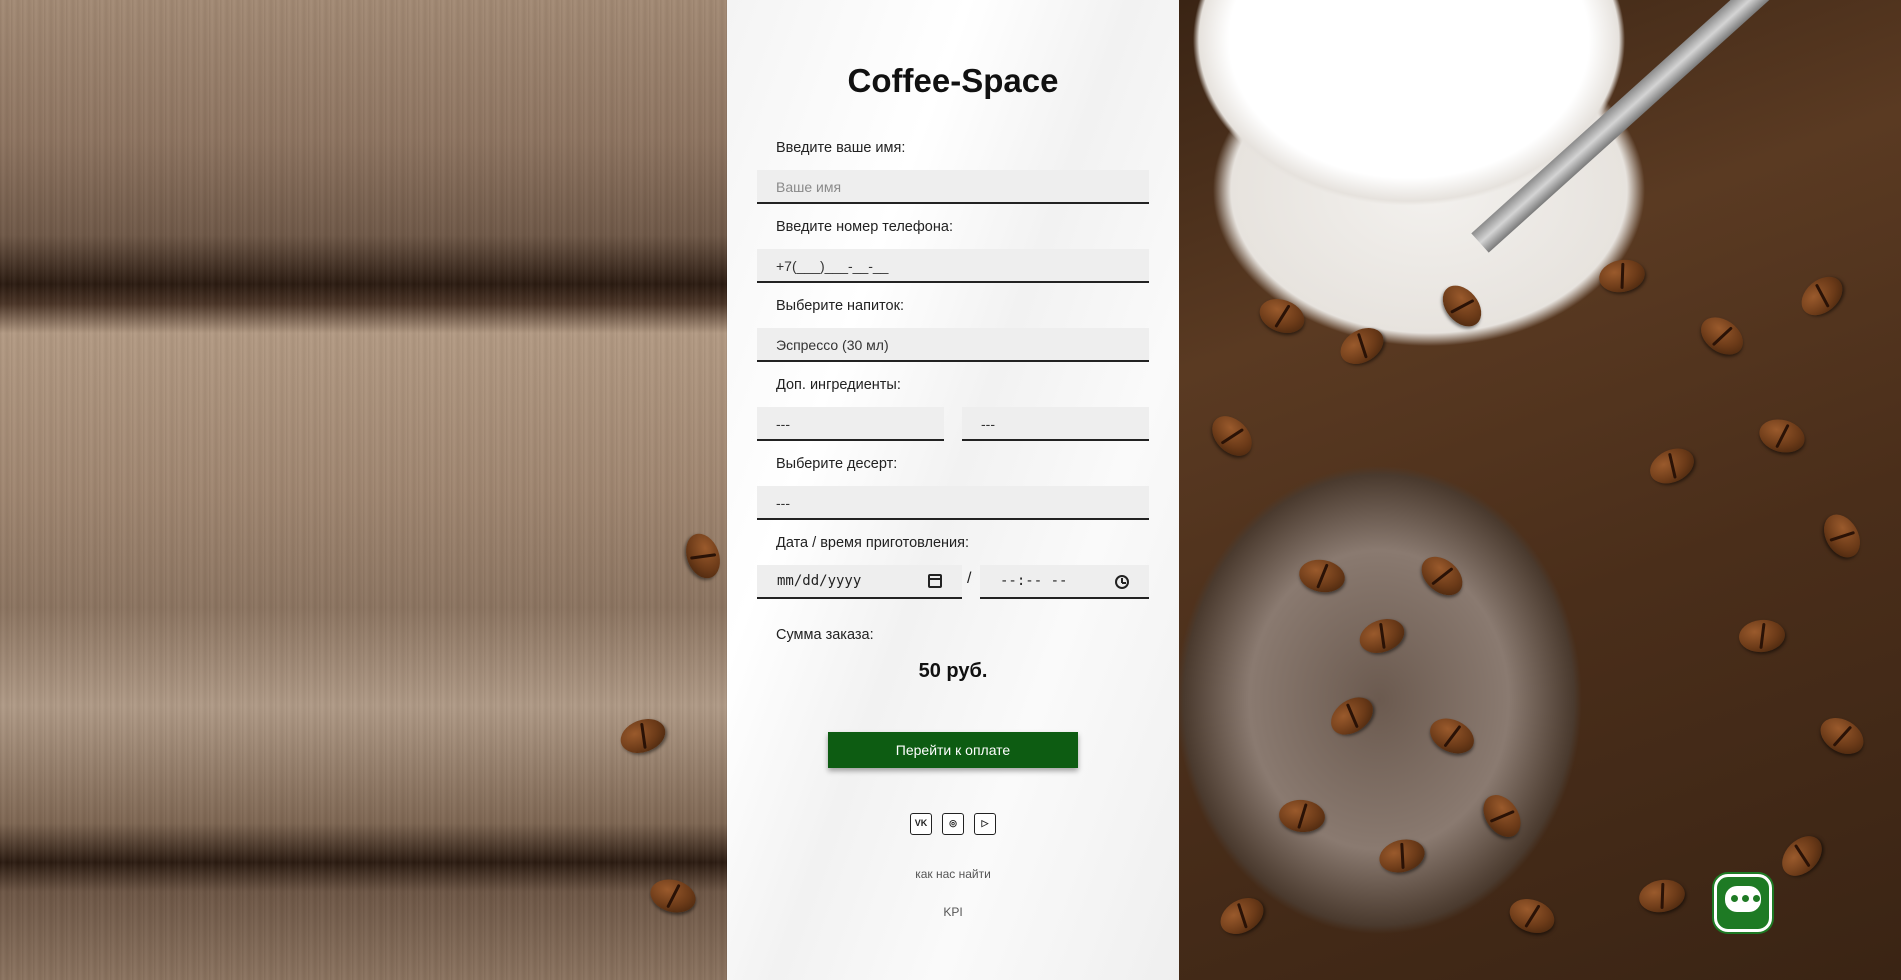 This screenshot has height=980, width=1901. I want to click on name-input: Ваше имя, so click(953, 187).